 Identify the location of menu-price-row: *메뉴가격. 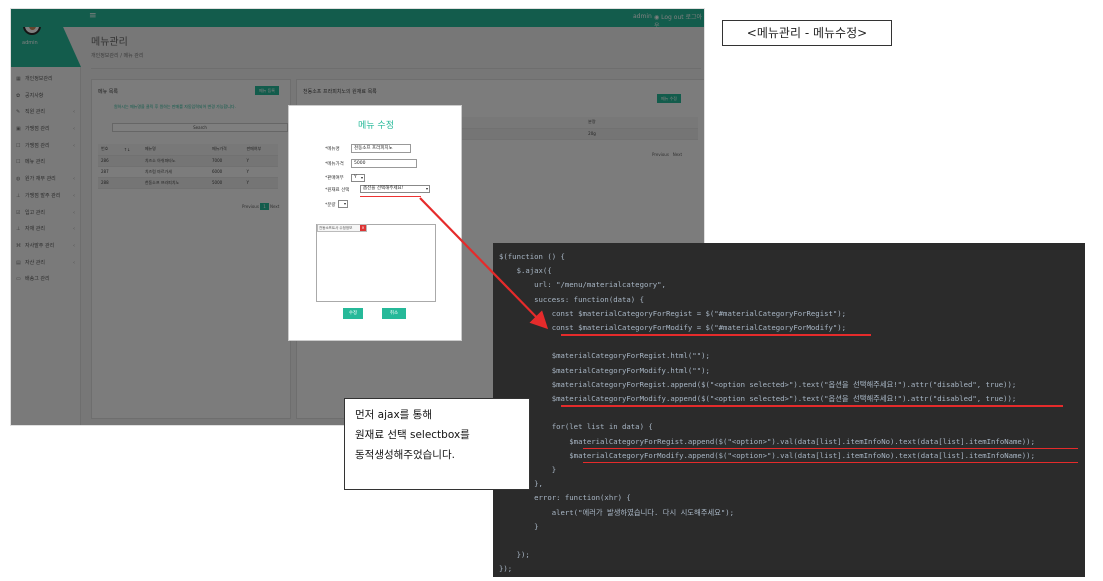
(338, 164).